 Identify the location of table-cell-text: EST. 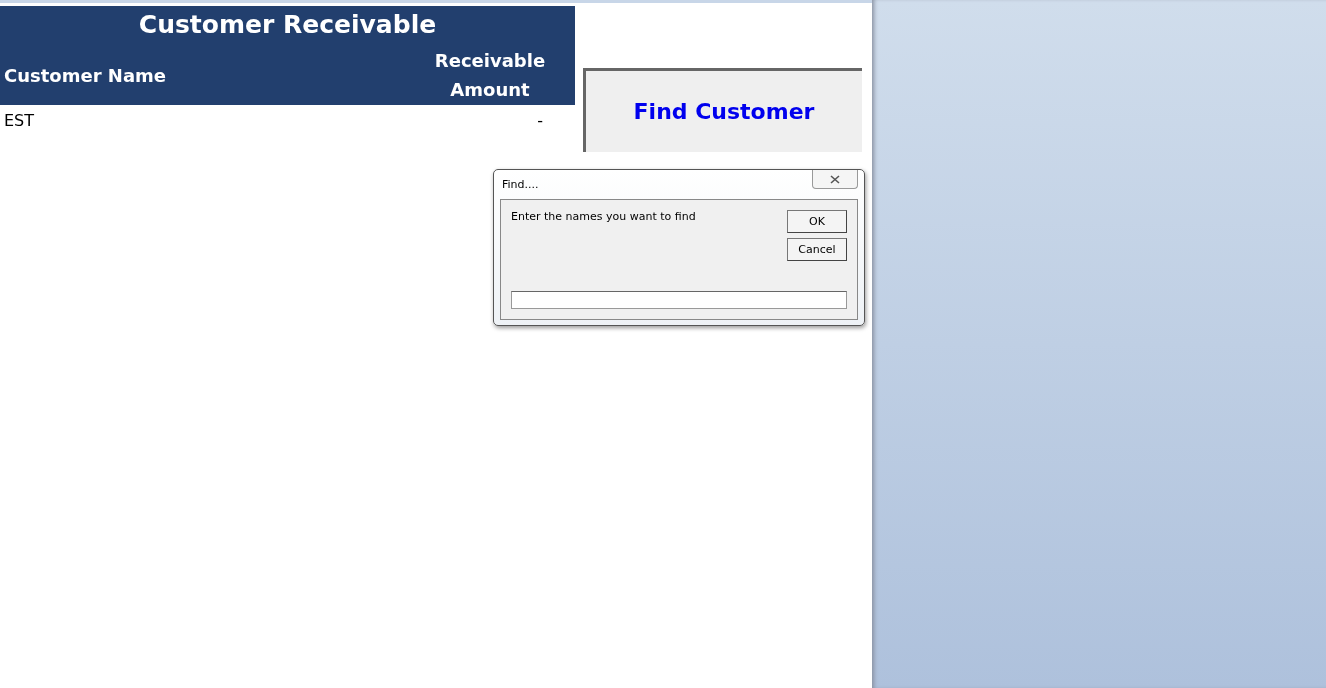
(19, 120).